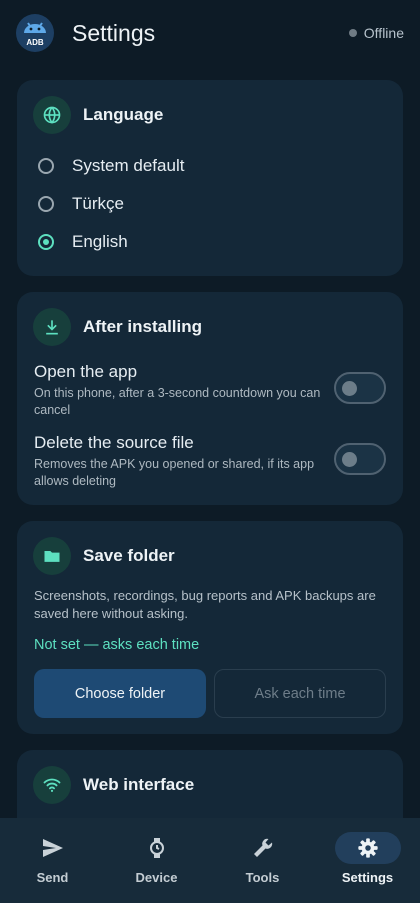 The height and width of the screenshot is (903, 420). I want to click on web-interface-card-title: Web interface, so click(139, 784).